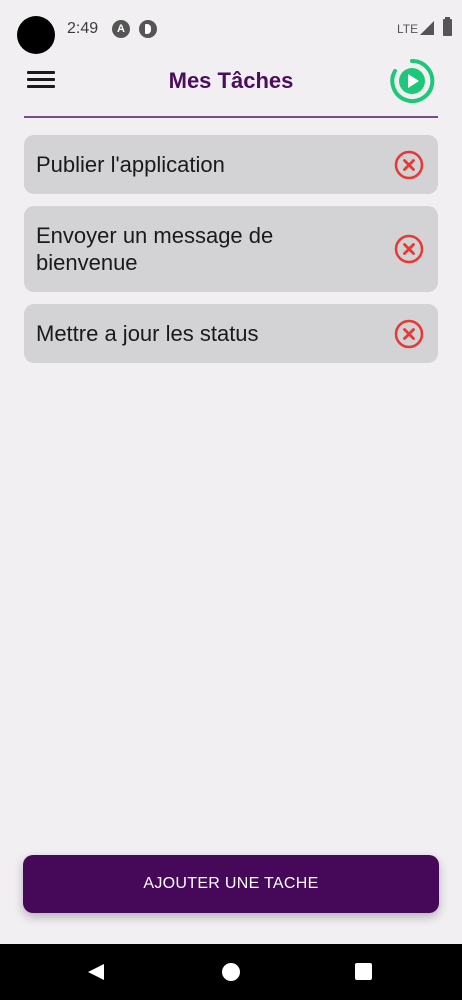 This screenshot has width=462, height=1000. What do you see at coordinates (408, 29) in the screenshot?
I see `network-type: LTE` at bounding box center [408, 29].